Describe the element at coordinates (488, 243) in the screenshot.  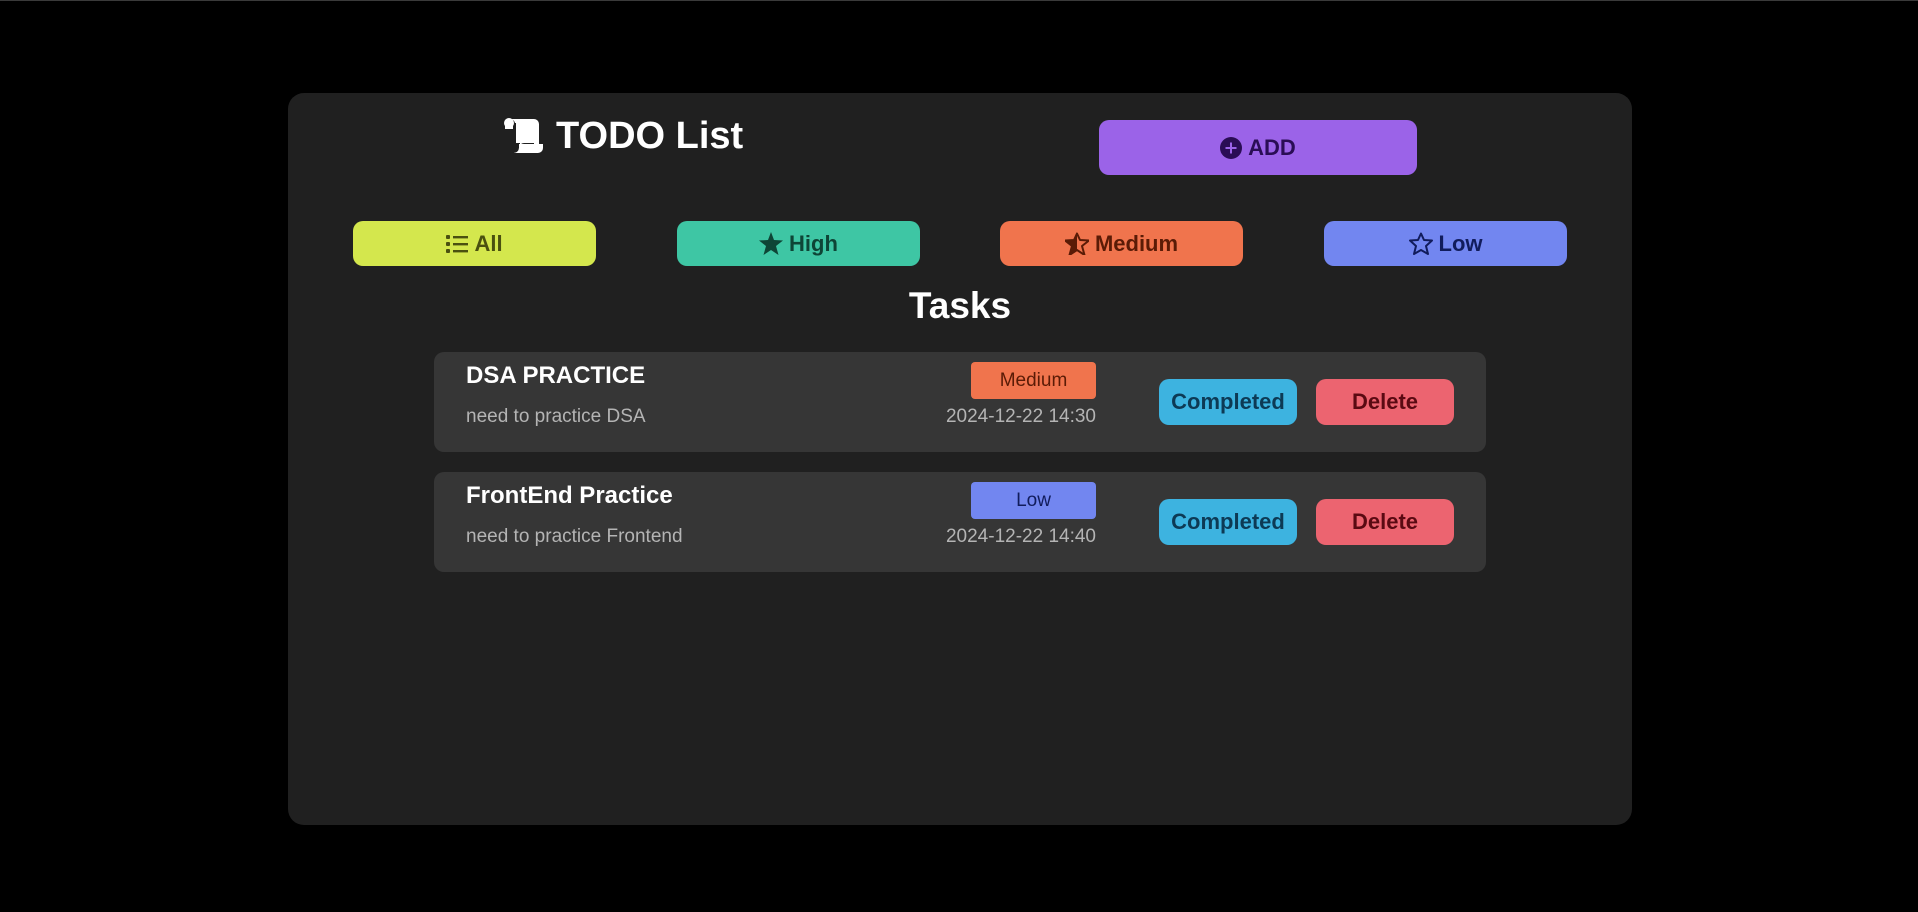
I see `filter-all-label: All` at that location.